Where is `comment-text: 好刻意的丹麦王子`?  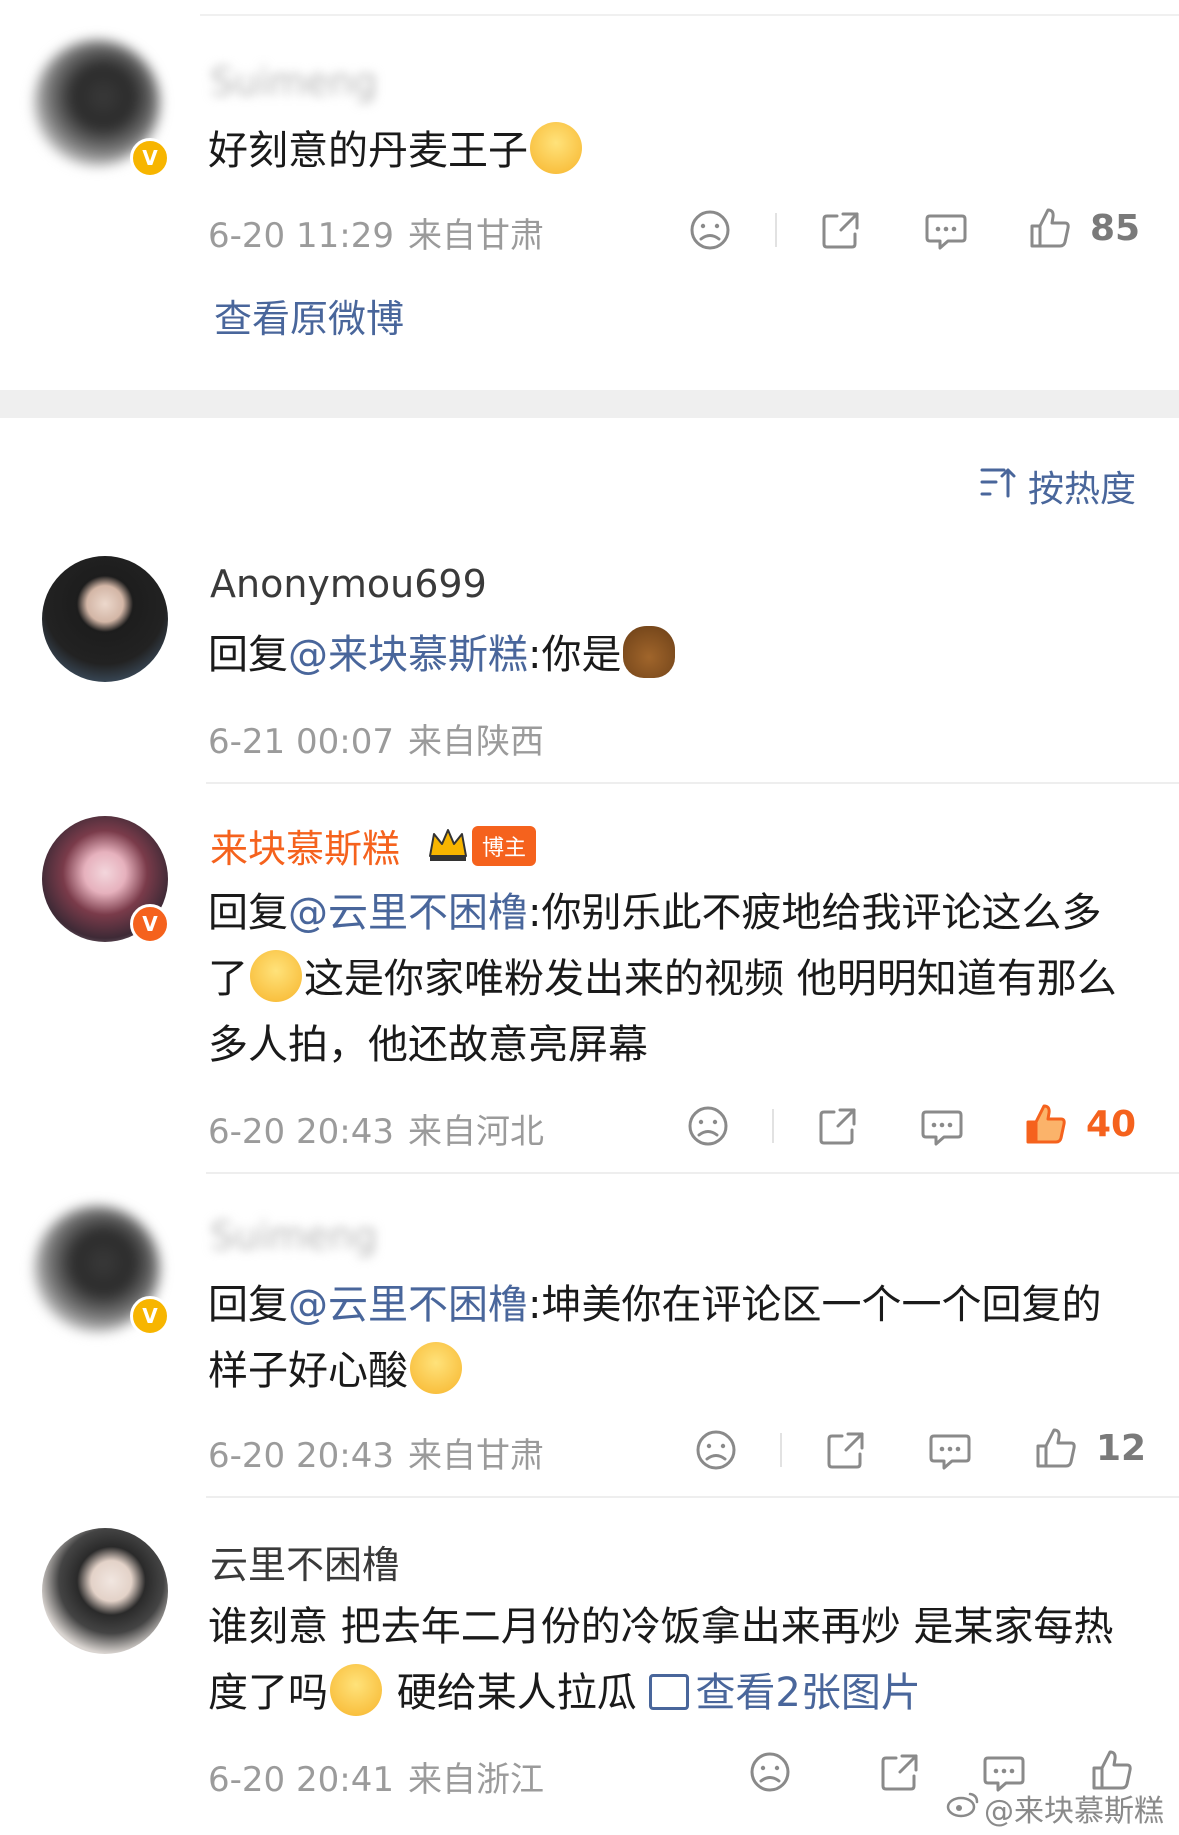
comment-text: 好刻意的丹麦王子 is located at coordinates (673, 151).